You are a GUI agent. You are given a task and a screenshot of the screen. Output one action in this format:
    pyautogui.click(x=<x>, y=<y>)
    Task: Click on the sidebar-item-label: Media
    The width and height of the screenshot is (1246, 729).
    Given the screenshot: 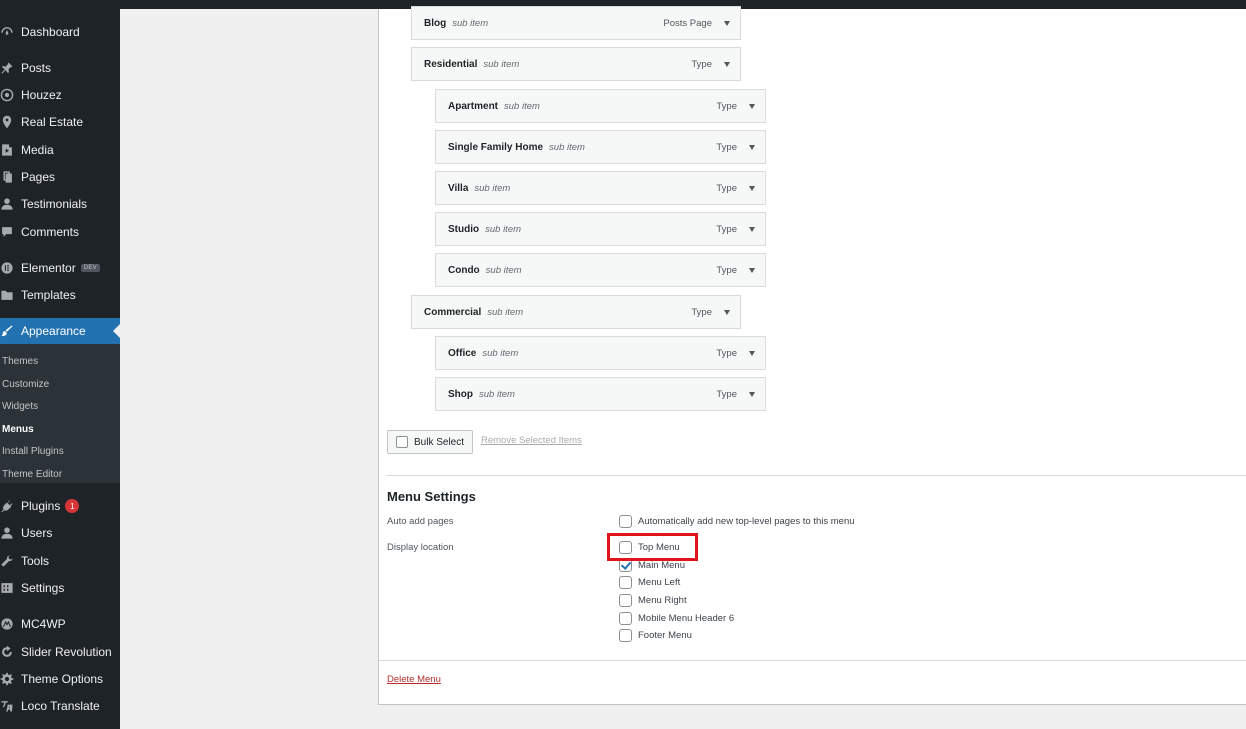 What is the action you would take?
    pyautogui.click(x=37, y=150)
    